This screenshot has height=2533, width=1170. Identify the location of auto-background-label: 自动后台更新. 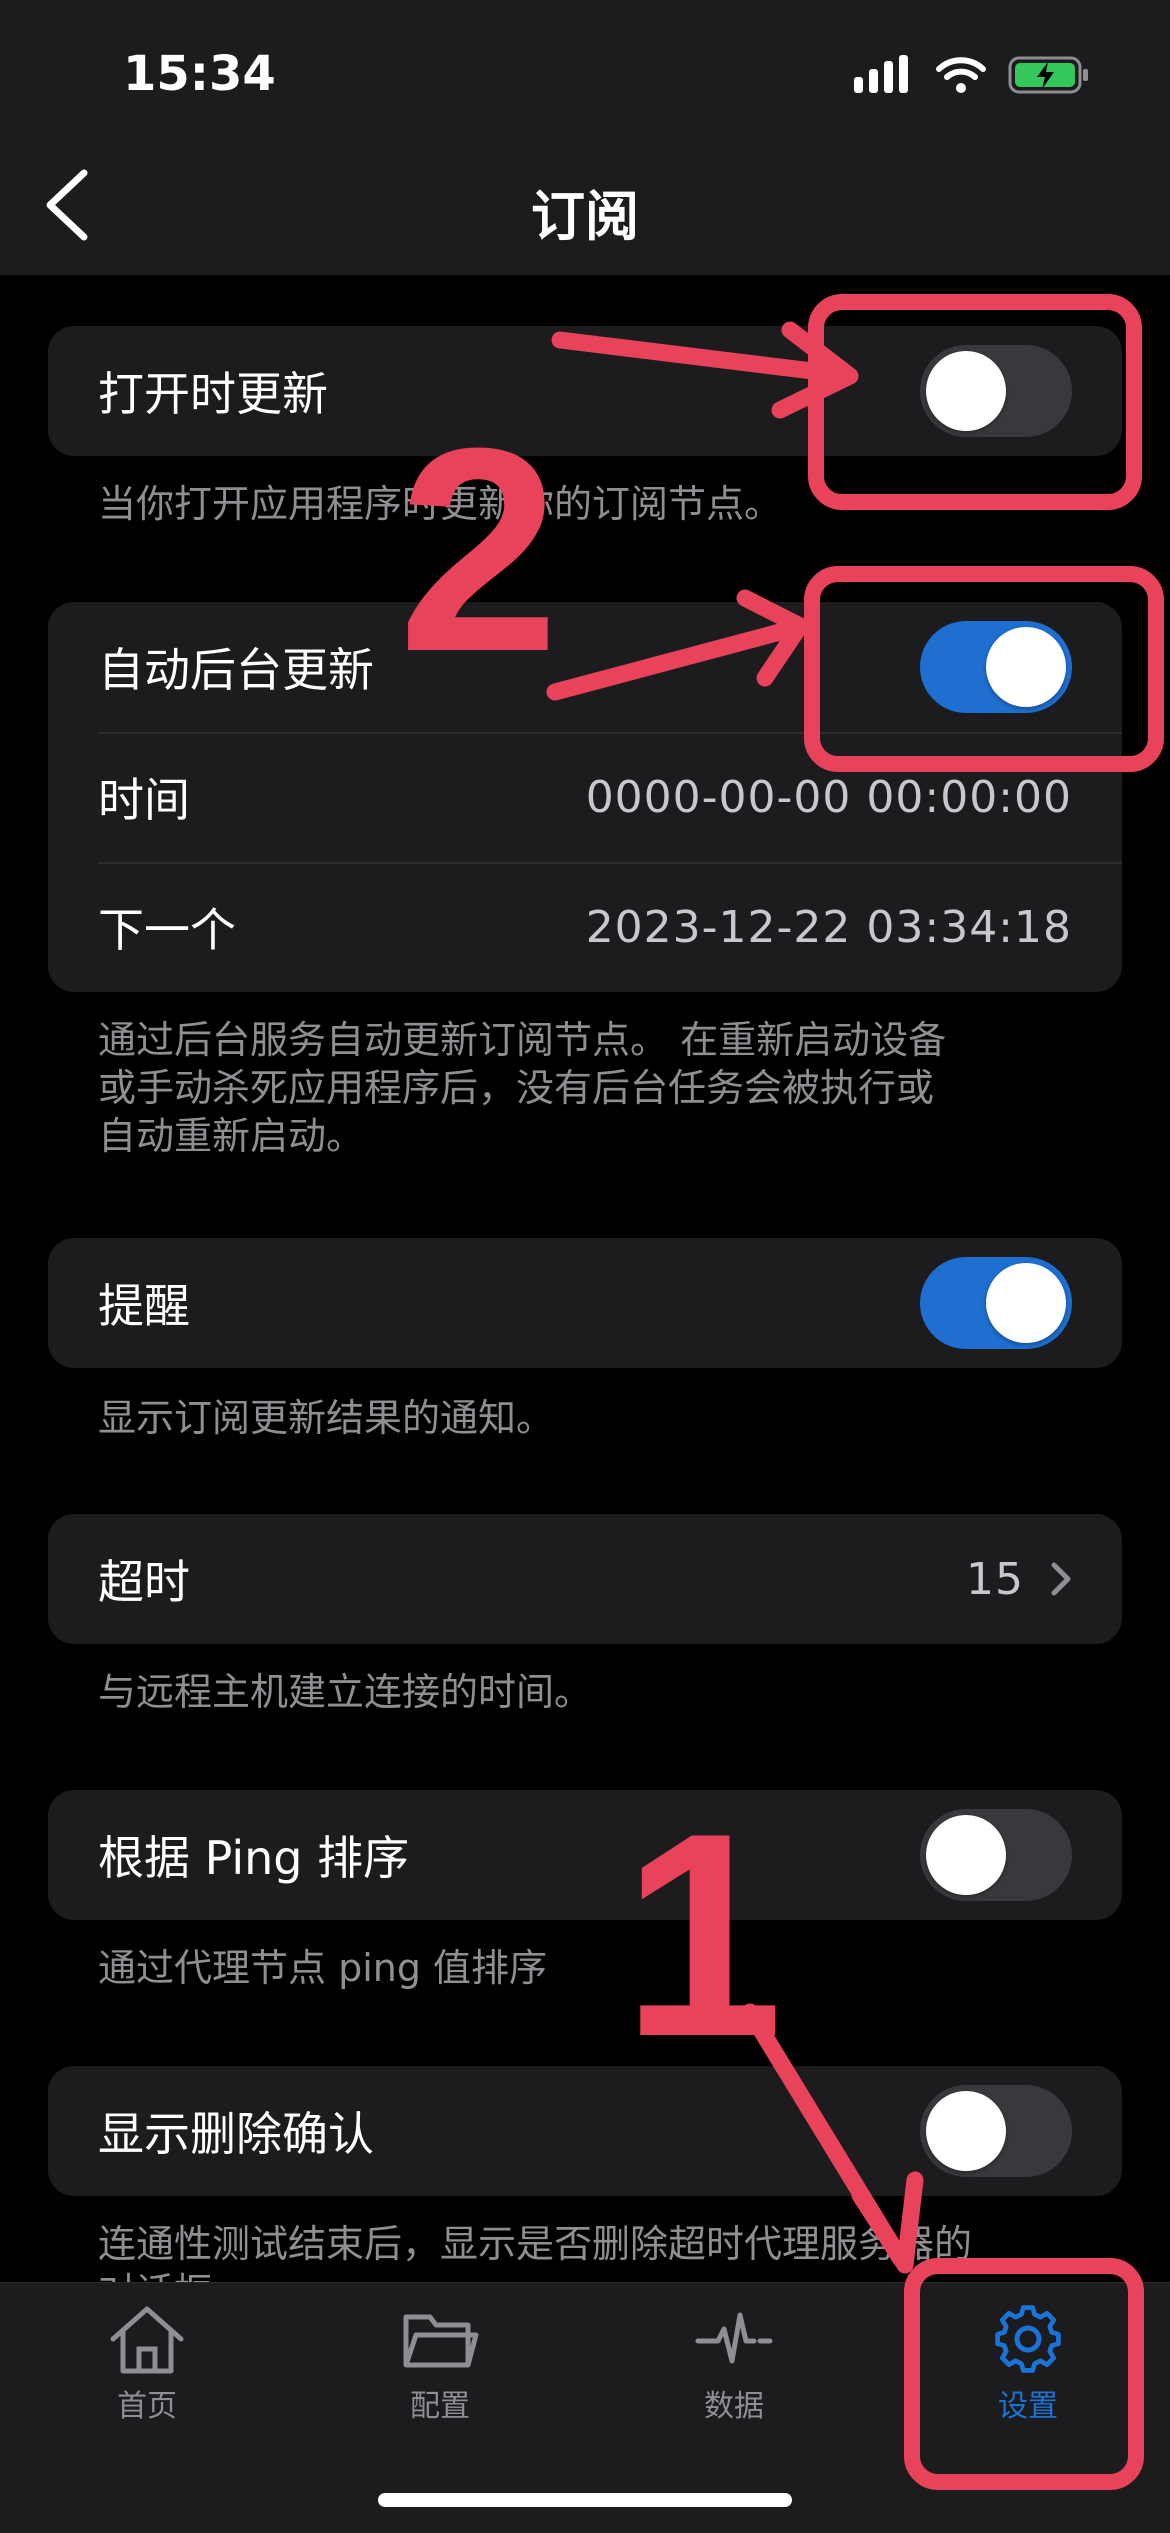
(236, 670).